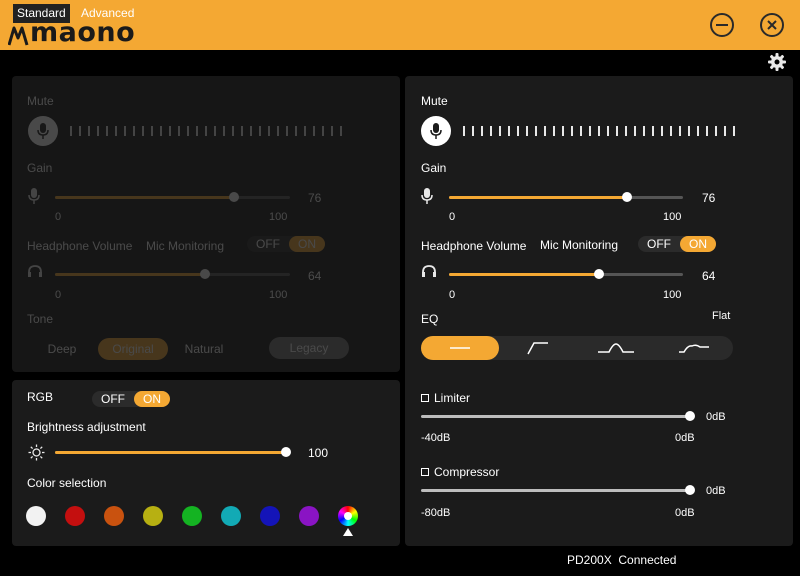 The height and width of the screenshot is (576, 800). Describe the element at coordinates (558, 416) in the screenshot. I see `limiter-slider` at that location.